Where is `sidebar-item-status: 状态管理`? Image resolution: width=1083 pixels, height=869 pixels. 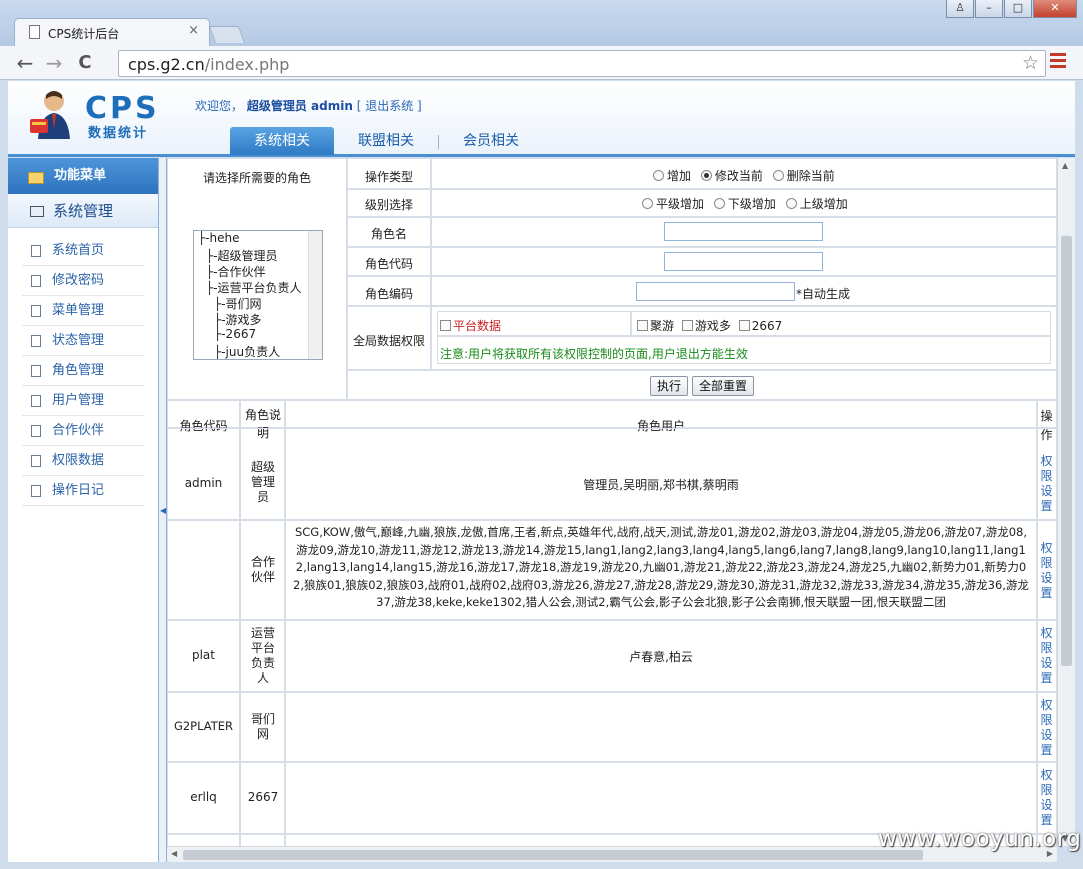 sidebar-item-status: 状态管理 is located at coordinates (83, 341).